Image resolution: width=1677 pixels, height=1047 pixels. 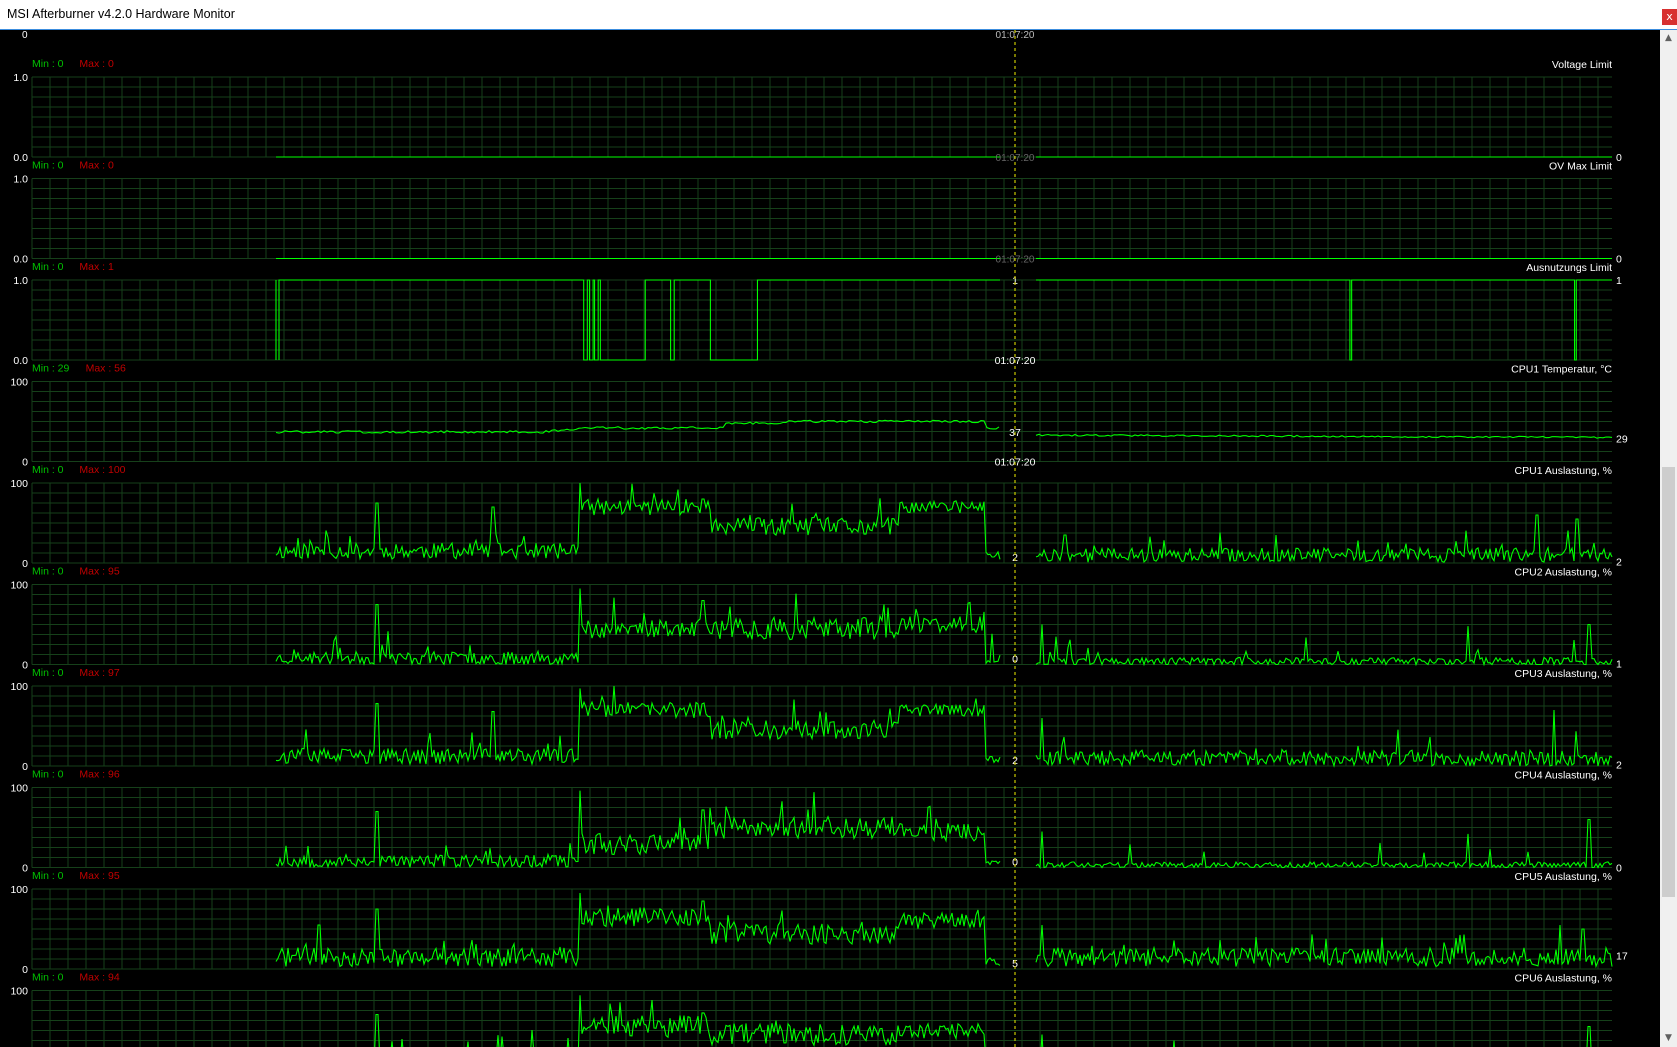 I want to click on graph-title: OV Max Limit, so click(x=1580, y=167).